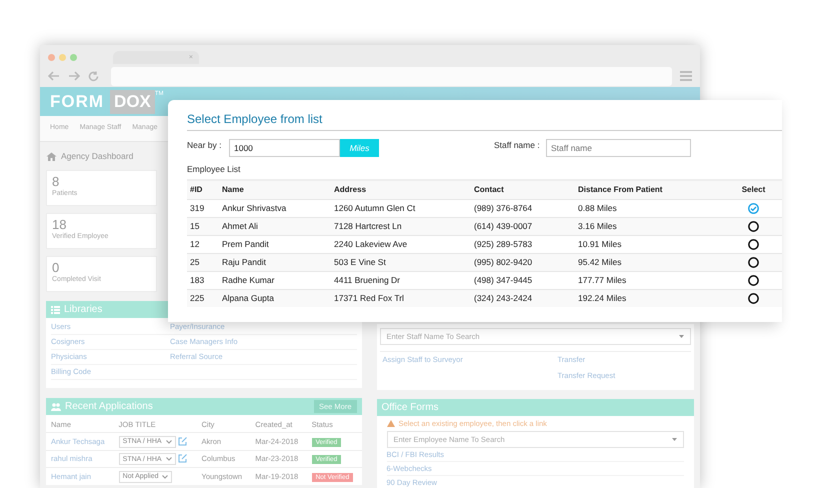 This screenshot has height=488, width=816. What do you see at coordinates (484, 120) in the screenshot?
I see `dialog-title: Select Employee from list` at bounding box center [484, 120].